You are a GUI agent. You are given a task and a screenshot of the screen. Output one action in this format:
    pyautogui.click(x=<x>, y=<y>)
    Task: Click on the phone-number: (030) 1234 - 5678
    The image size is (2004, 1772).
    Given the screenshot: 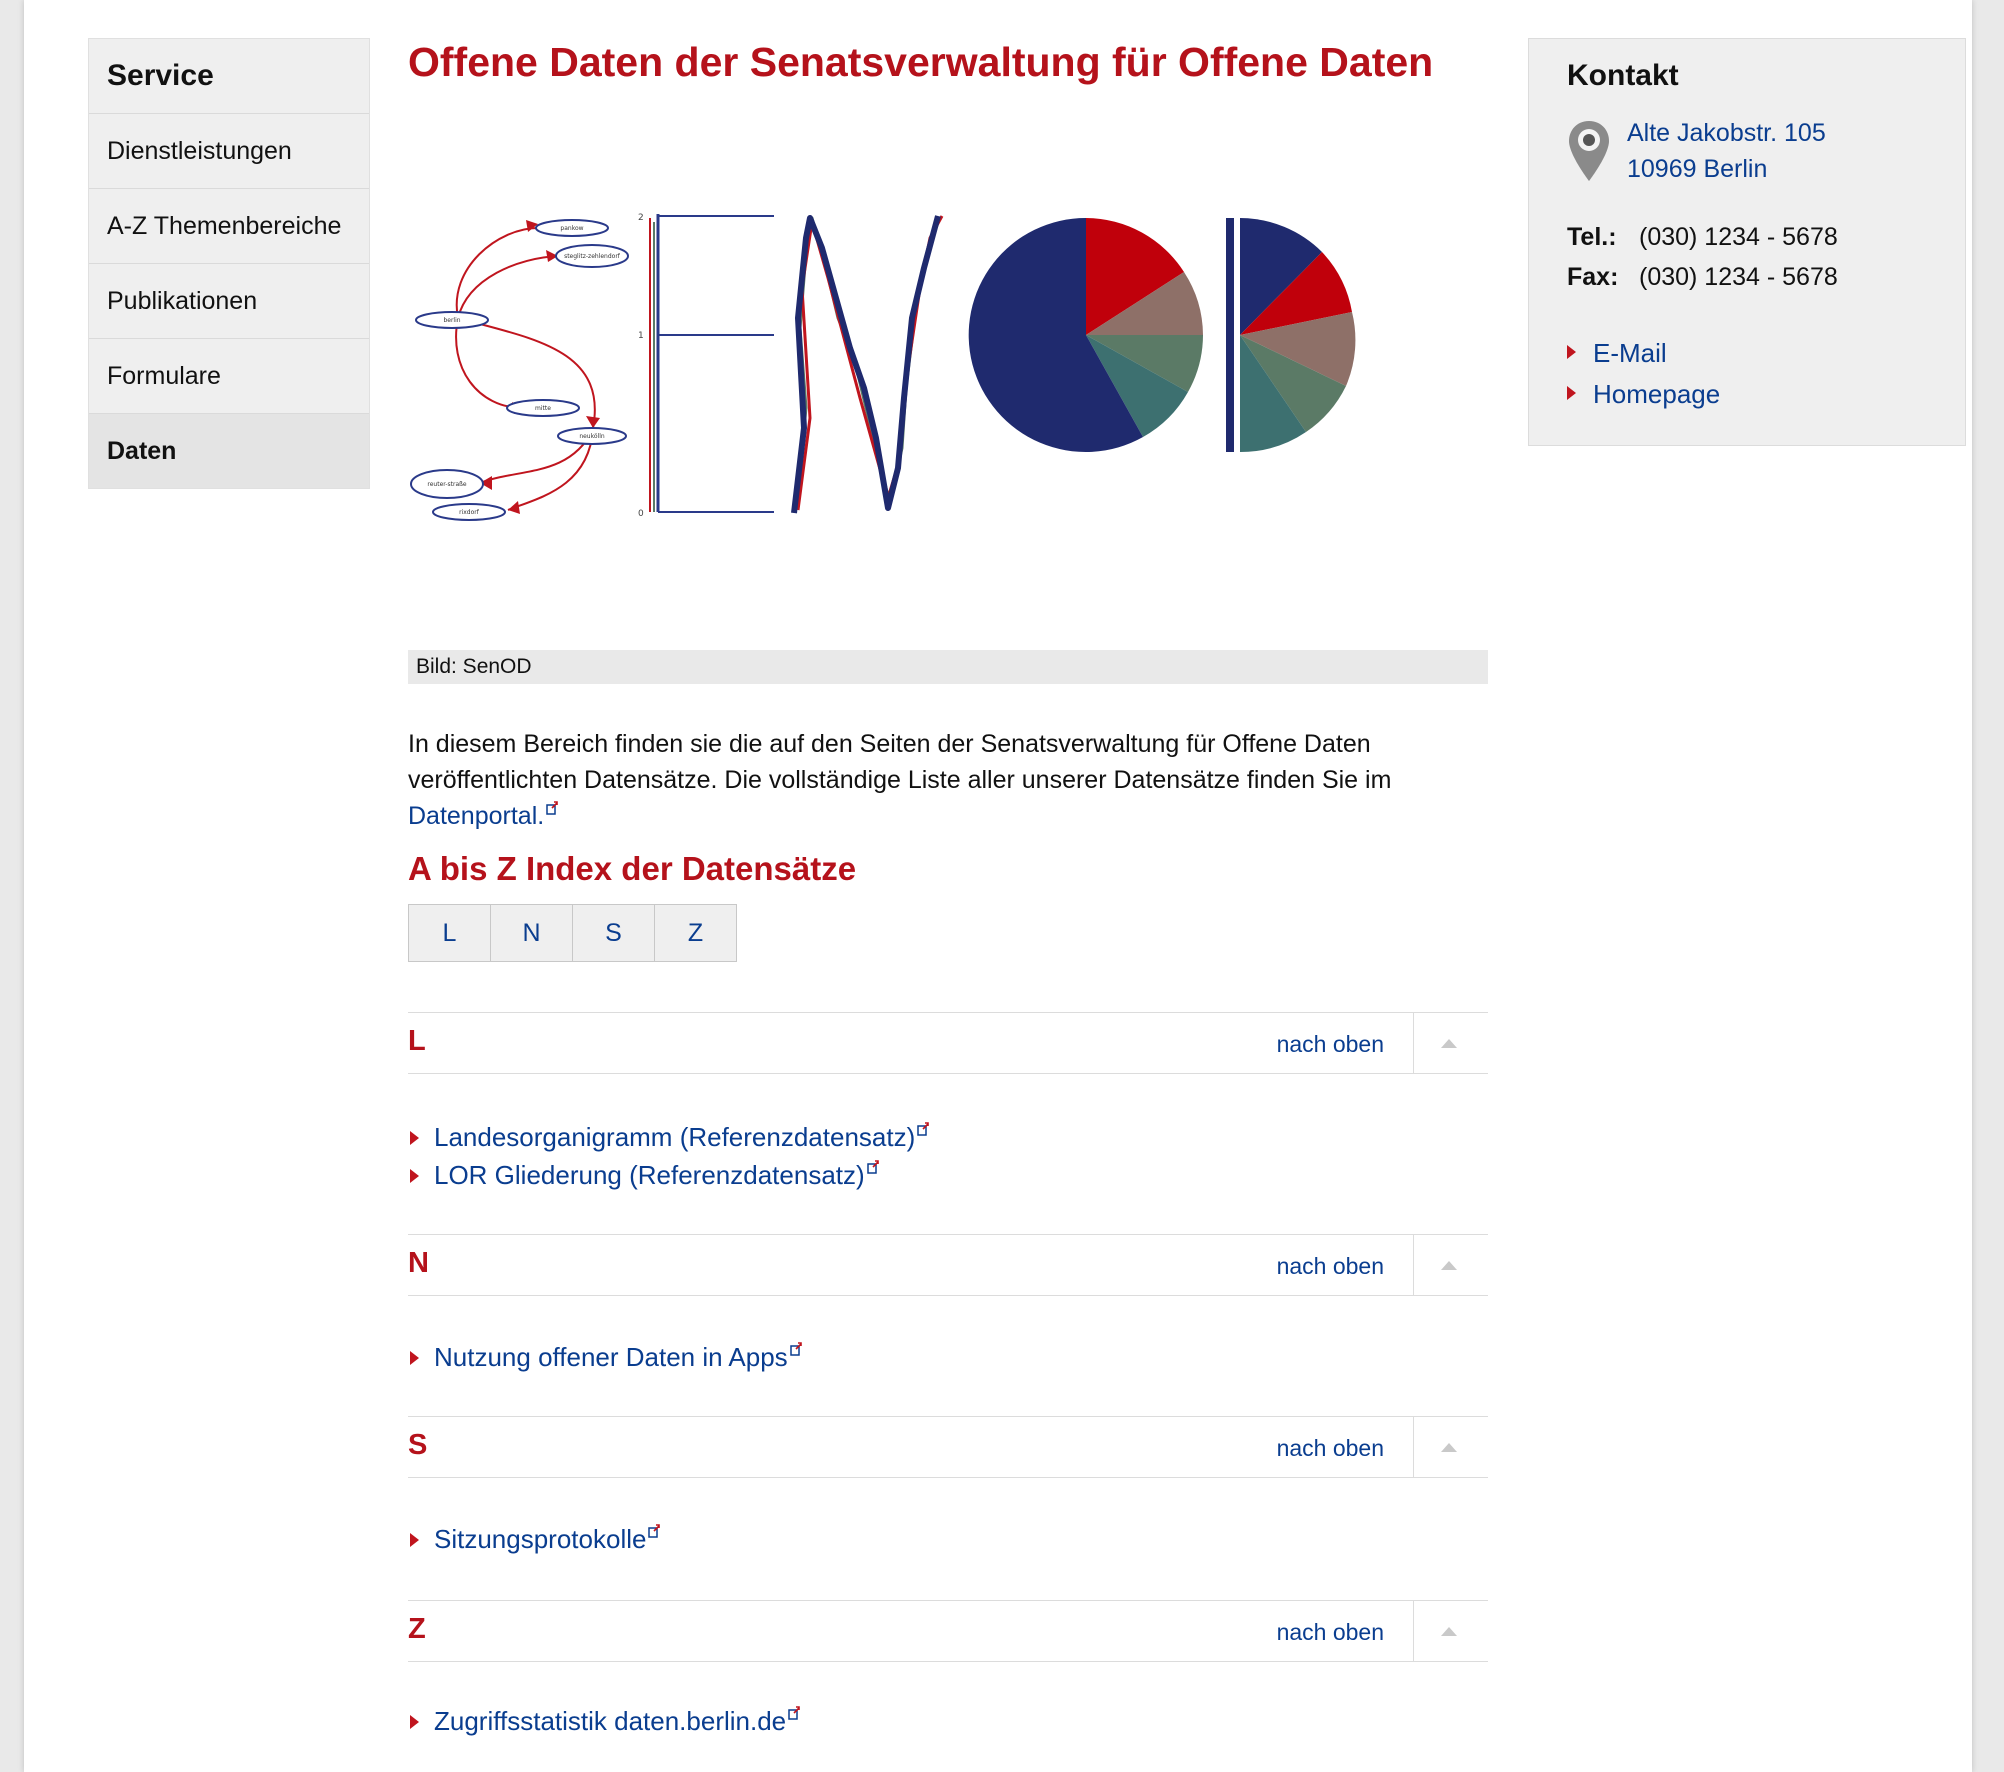 What is the action you would take?
    pyautogui.click(x=1738, y=237)
    